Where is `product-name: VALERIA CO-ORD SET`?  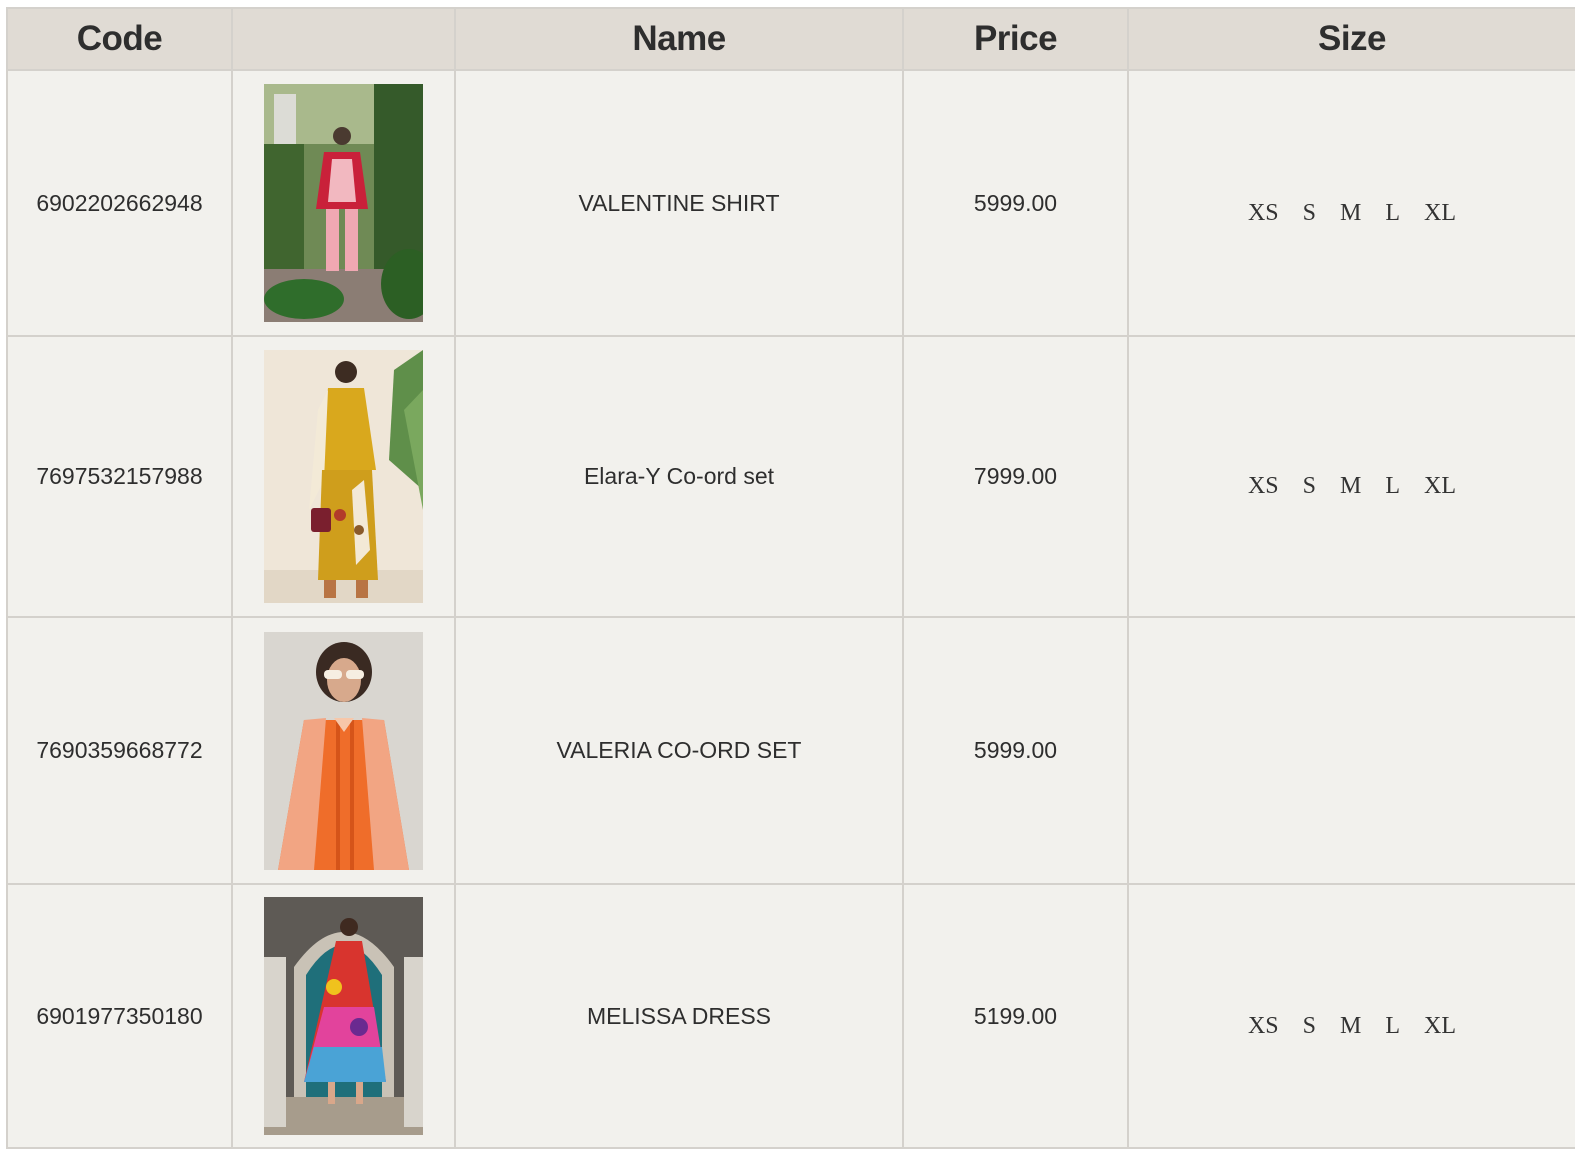 product-name: VALERIA CO-ORD SET is located at coordinates (679, 750).